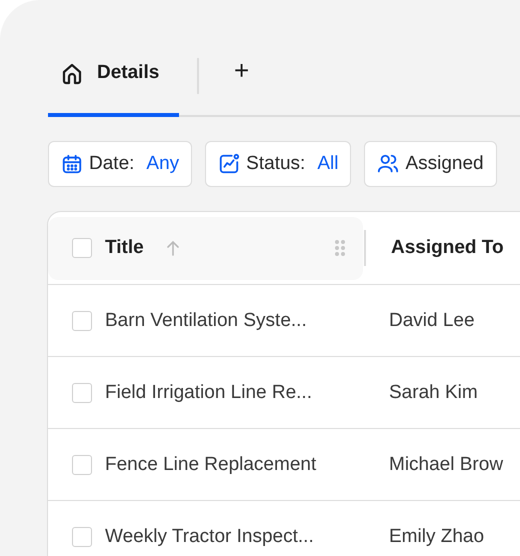 Image resolution: width=520 pixels, height=556 pixels. What do you see at coordinates (430, 164) in the screenshot?
I see `filter-chip: Assigned` at bounding box center [430, 164].